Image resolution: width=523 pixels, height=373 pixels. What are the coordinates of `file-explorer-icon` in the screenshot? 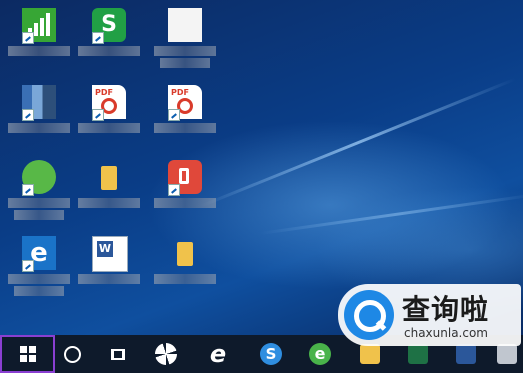 It's located at (370, 354).